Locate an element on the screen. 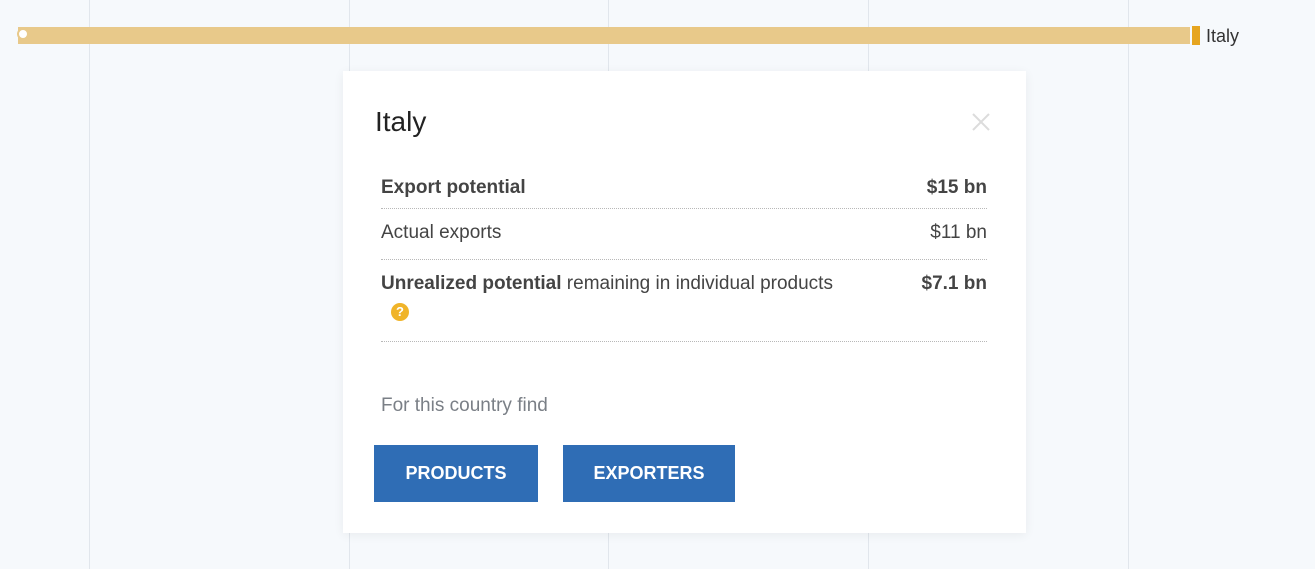 Image resolution: width=1315 pixels, height=569 pixels. help-icon: ? is located at coordinates (400, 311).